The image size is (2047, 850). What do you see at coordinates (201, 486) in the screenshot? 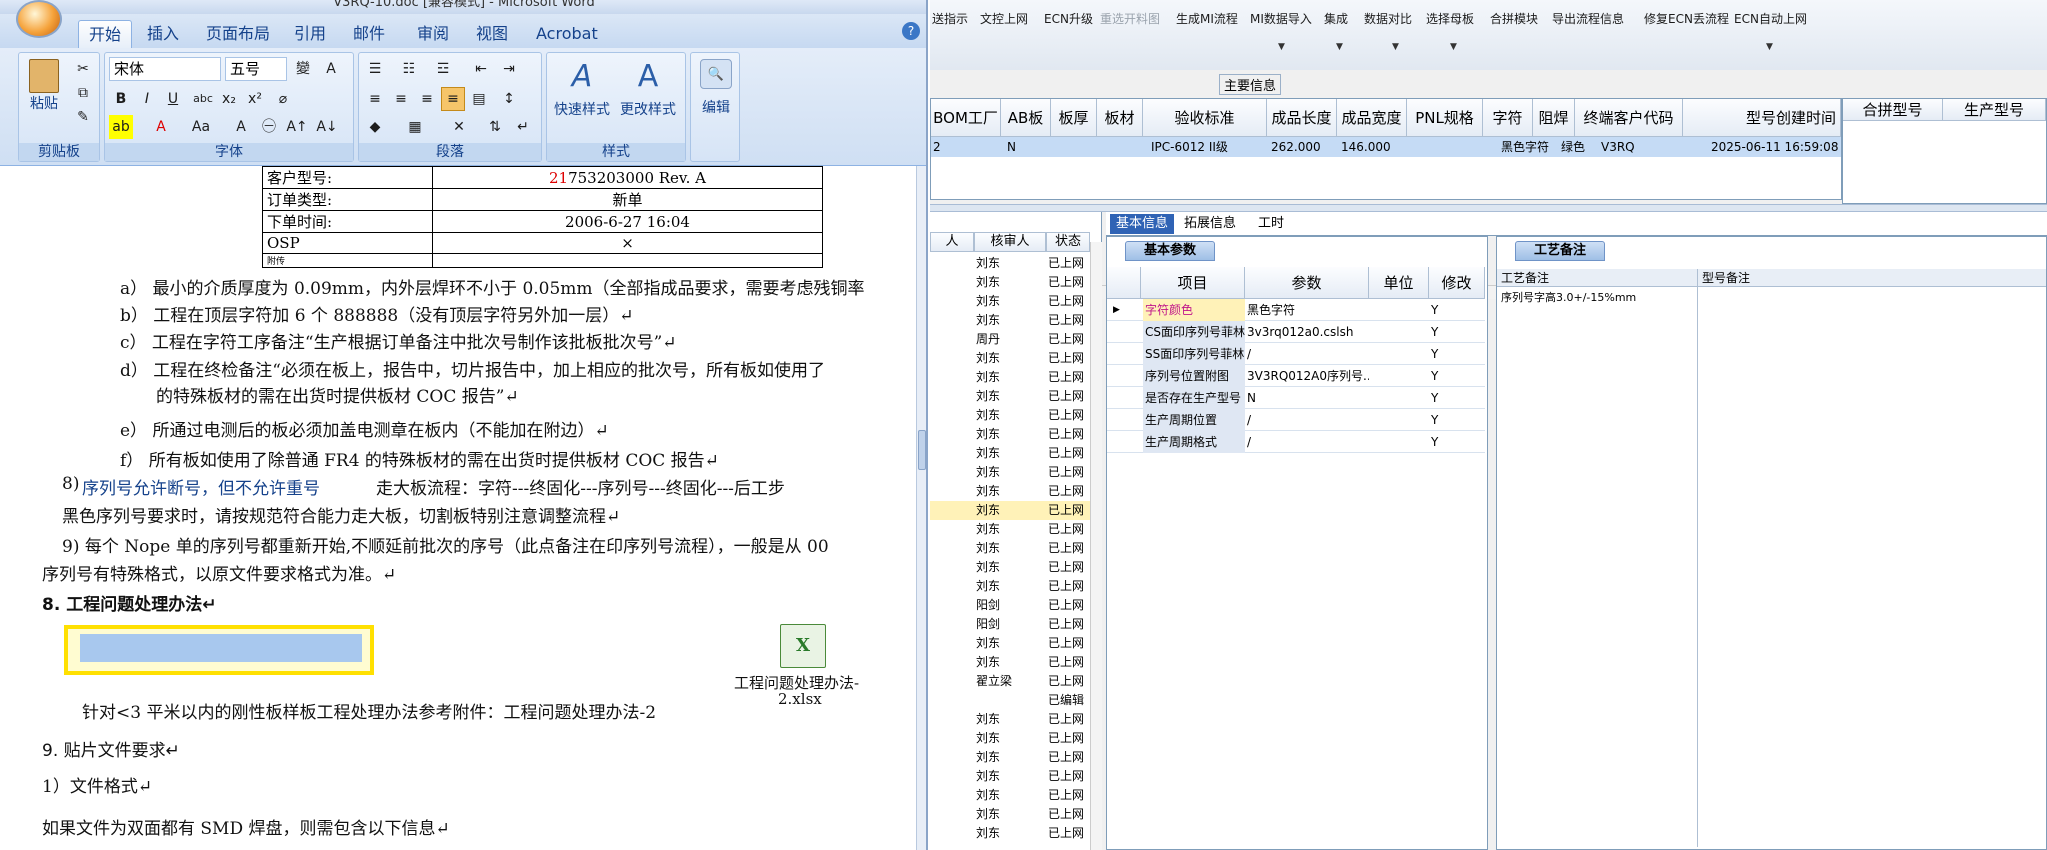
I see `selected-text: 序列号允许断号，但不允许重号` at bounding box center [201, 486].